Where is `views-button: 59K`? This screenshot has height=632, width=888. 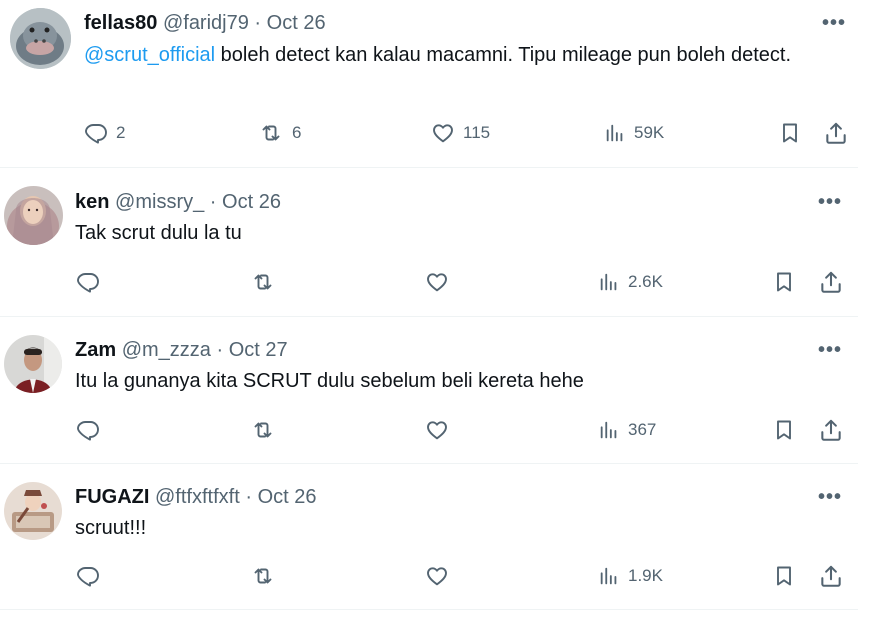 views-button: 59K is located at coordinates (634, 133).